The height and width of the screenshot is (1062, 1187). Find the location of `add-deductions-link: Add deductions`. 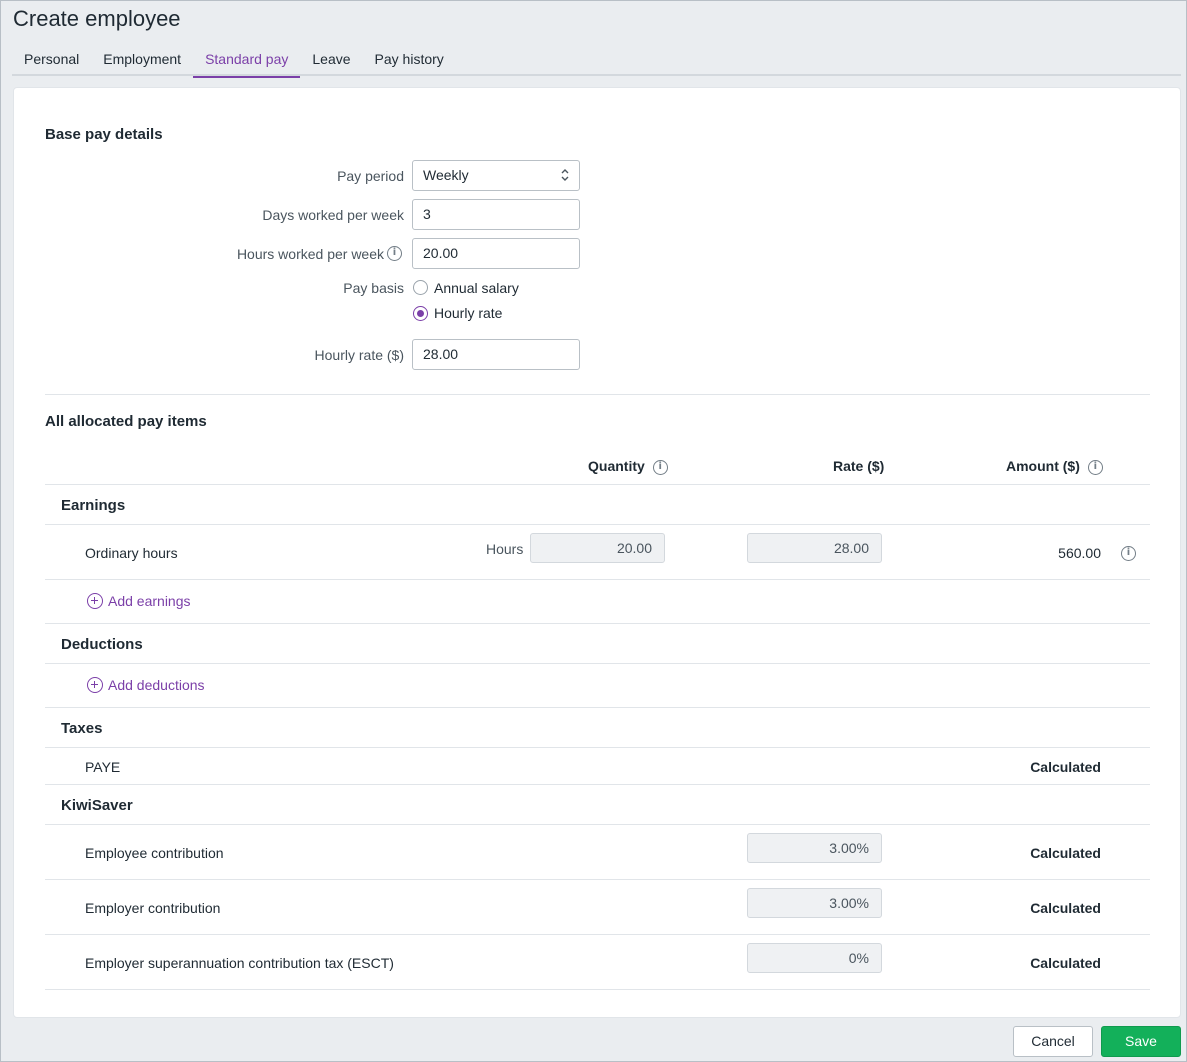

add-deductions-link: Add deductions is located at coordinates (146, 685).